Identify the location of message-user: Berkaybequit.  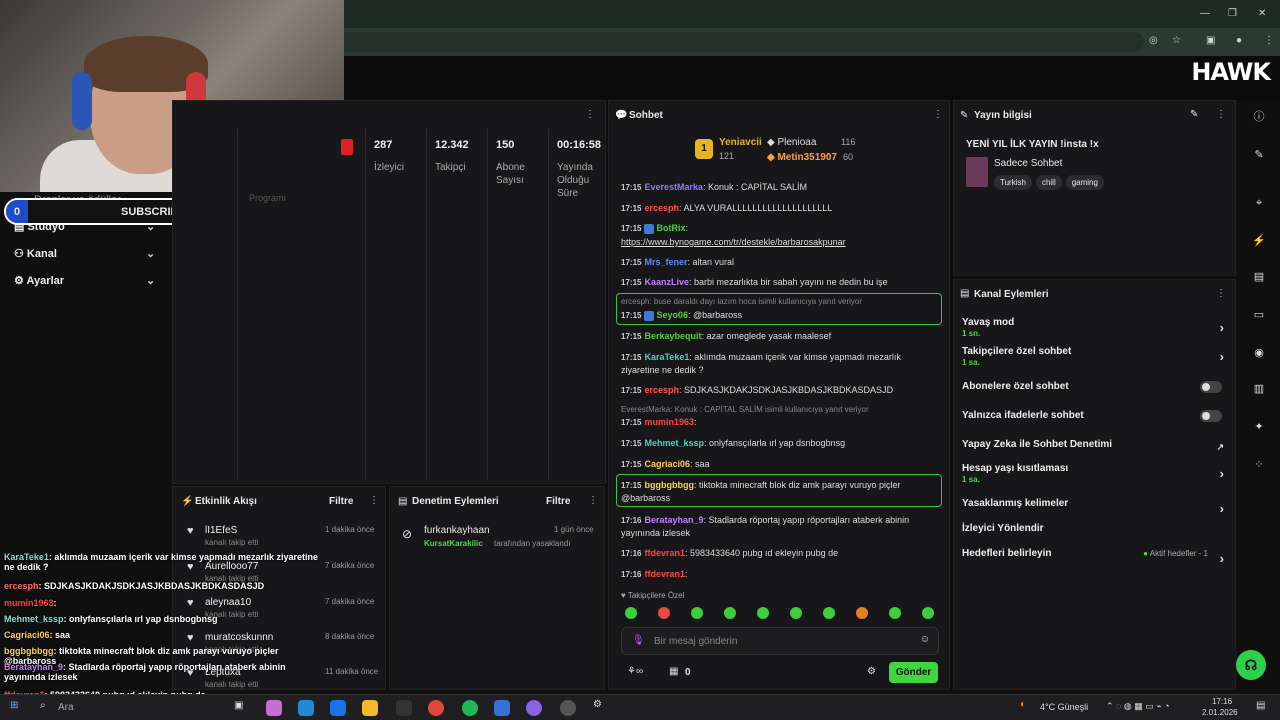
(672, 336).